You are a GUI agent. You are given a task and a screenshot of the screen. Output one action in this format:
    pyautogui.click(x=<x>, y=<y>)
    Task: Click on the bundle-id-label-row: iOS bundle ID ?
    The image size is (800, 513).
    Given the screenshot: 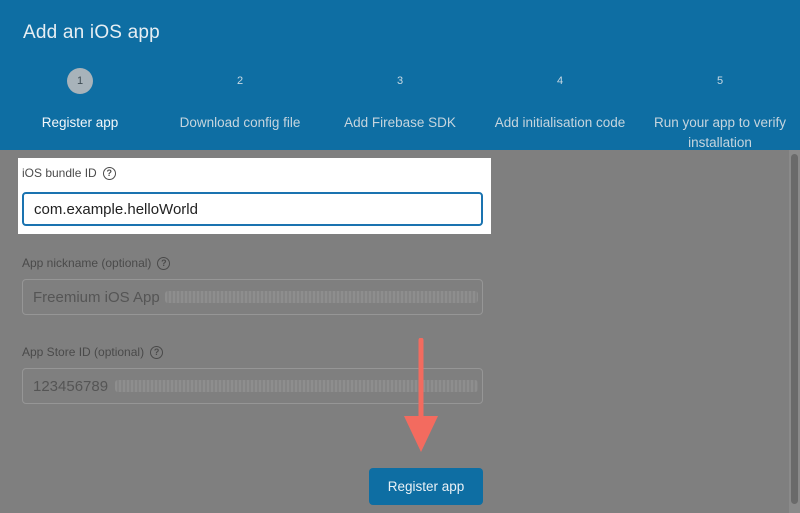 What is the action you would take?
    pyautogui.click(x=69, y=173)
    